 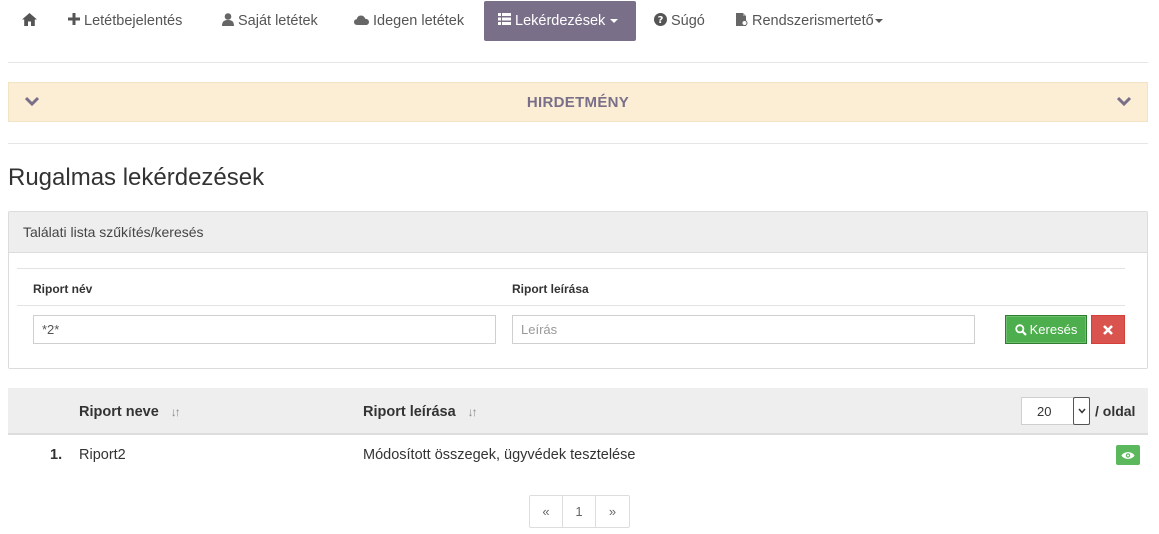 What do you see at coordinates (136, 177) in the screenshot?
I see `page-title: Rugalmas lekérdezések` at bounding box center [136, 177].